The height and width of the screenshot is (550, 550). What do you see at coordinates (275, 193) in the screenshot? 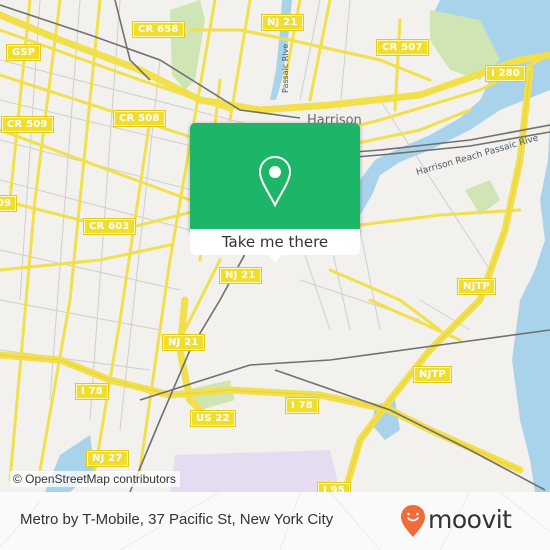
I see `location-popup: Take me there` at bounding box center [275, 193].